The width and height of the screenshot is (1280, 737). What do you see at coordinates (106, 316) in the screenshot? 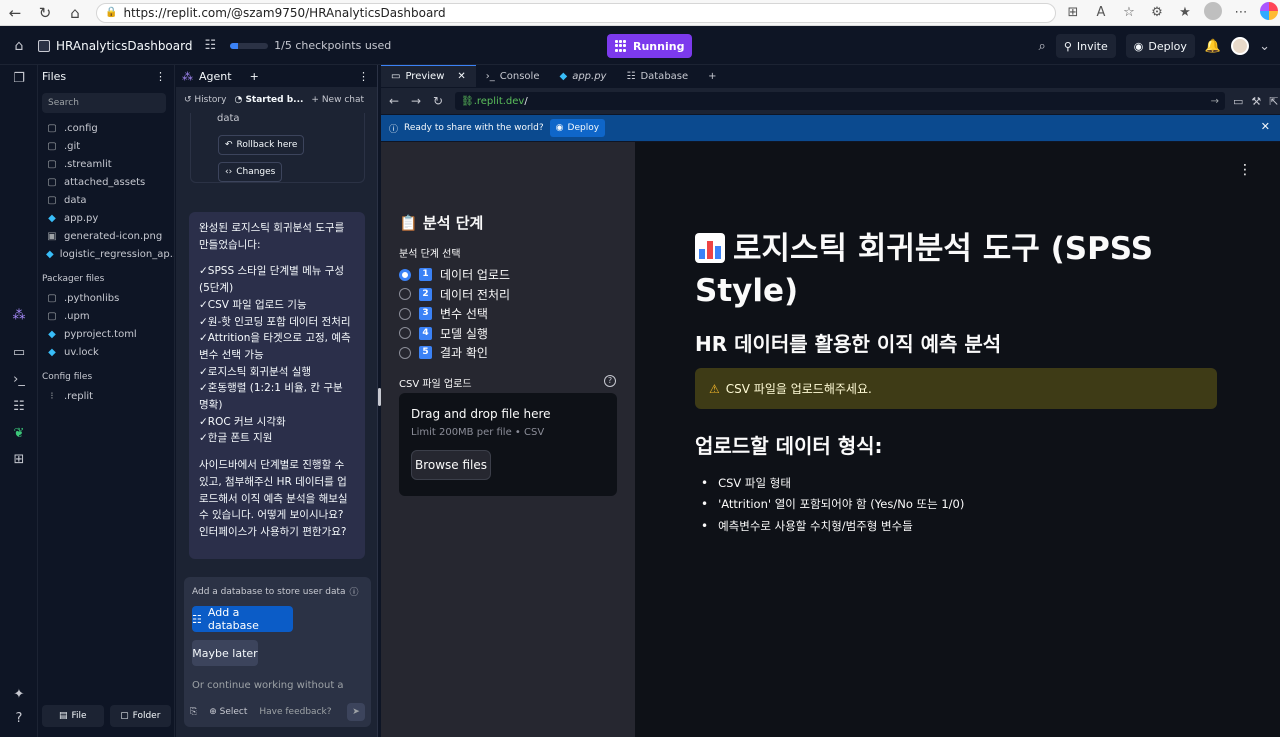
I see `file-tree-item: ▢ .upm` at bounding box center [106, 316].